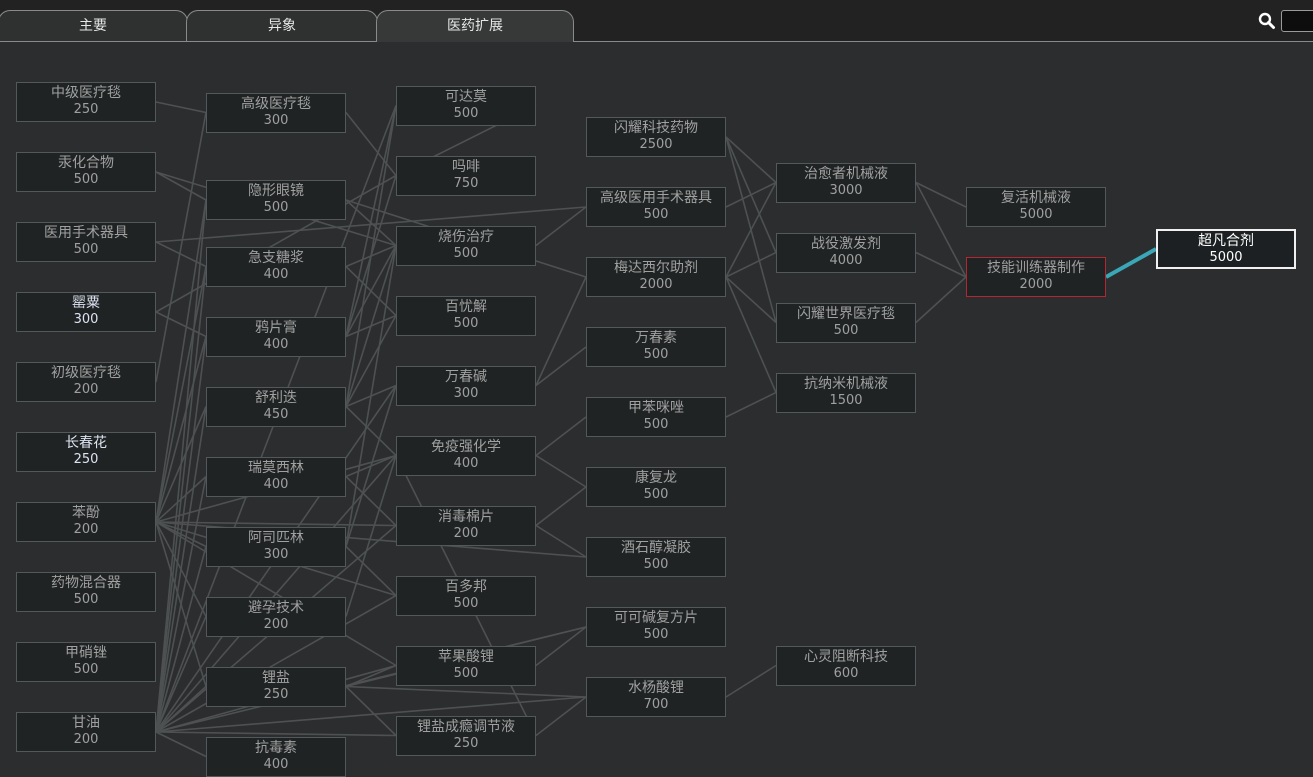 The image size is (1313, 777). What do you see at coordinates (656, 548) in the screenshot?
I see `research-name: 酒石醇凝胶` at bounding box center [656, 548].